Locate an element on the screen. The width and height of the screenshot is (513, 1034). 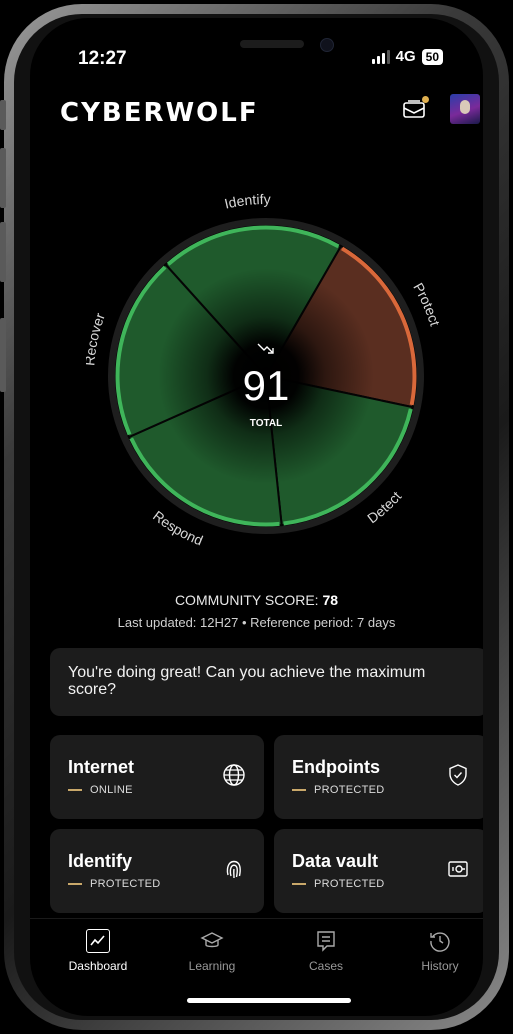
total-label: TOTAL is located at coordinates (266, 423).